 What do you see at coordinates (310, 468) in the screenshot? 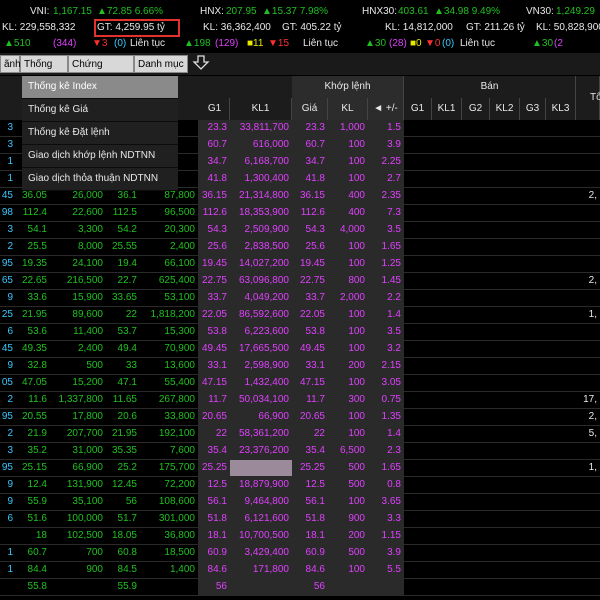
I see `table-cell: 25.25` at bounding box center [310, 468].